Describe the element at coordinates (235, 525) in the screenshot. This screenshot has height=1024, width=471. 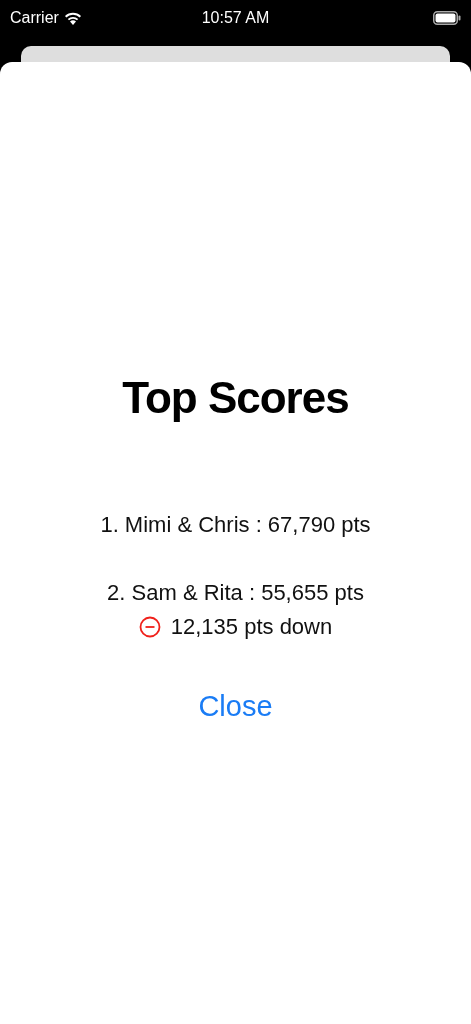
I see `score-entry: 1. Mimi & Chris : 67,790 pts` at that location.